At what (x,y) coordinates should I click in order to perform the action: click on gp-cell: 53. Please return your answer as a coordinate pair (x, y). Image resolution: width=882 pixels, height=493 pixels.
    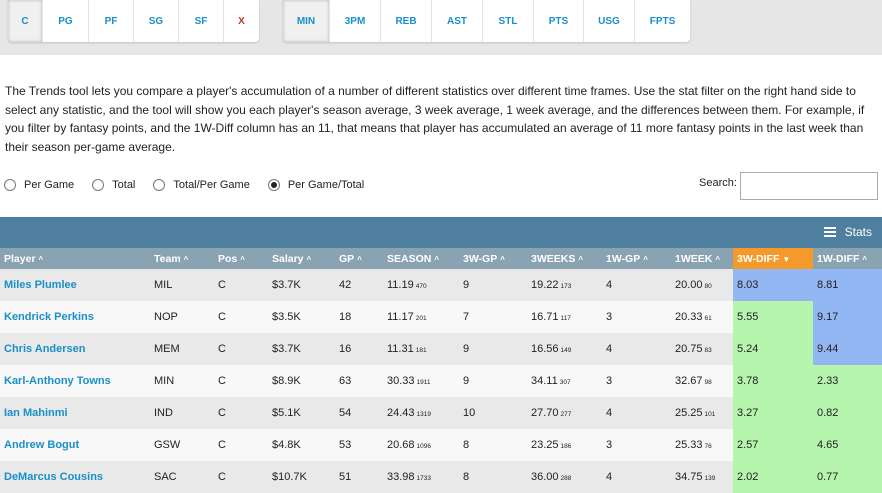
    Looking at the image, I should click on (359, 445).